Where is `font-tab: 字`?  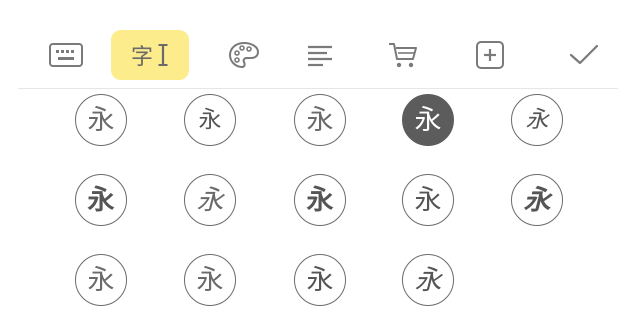
font-tab: 字 is located at coordinates (150, 55).